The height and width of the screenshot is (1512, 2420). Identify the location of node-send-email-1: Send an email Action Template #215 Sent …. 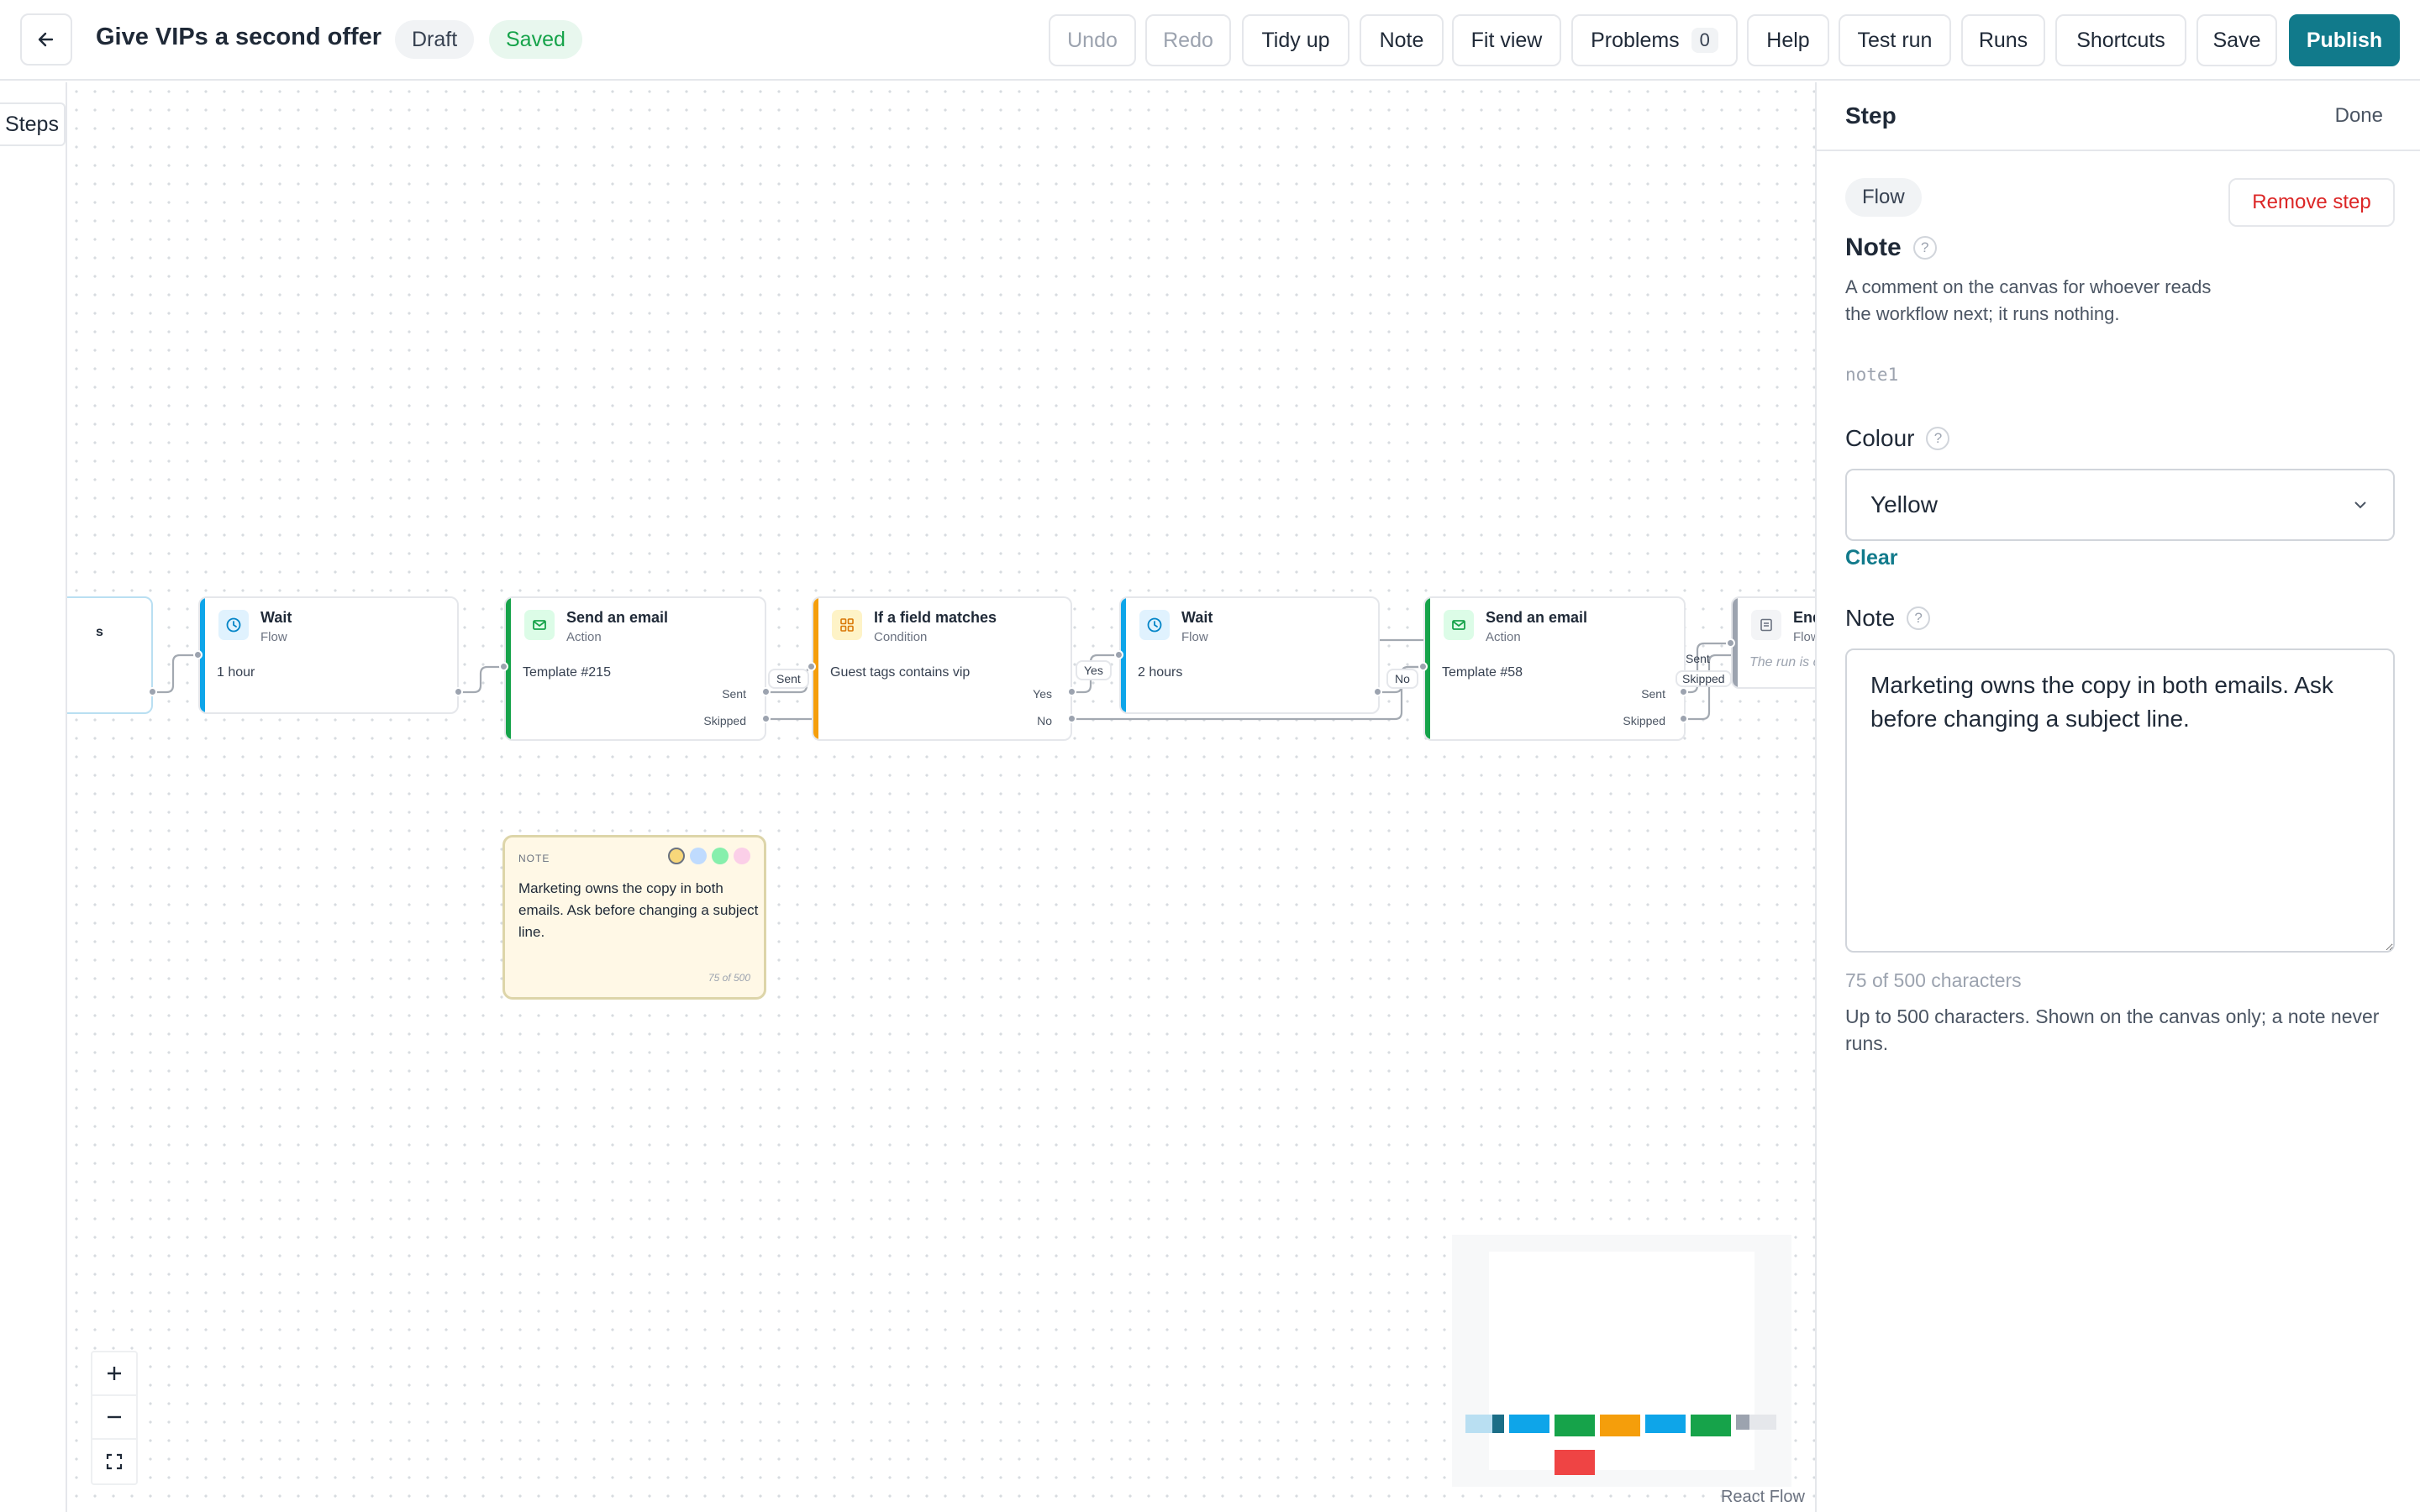
(635, 668).